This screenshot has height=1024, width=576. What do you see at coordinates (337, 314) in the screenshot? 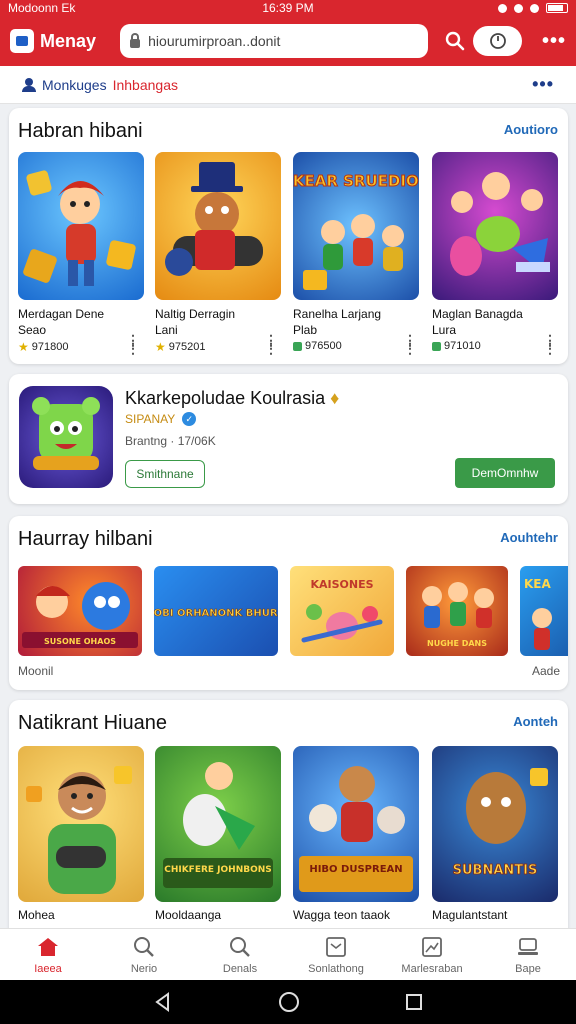
I see `game-name: Ranelha Larjang` at bounding box center [337, 314].